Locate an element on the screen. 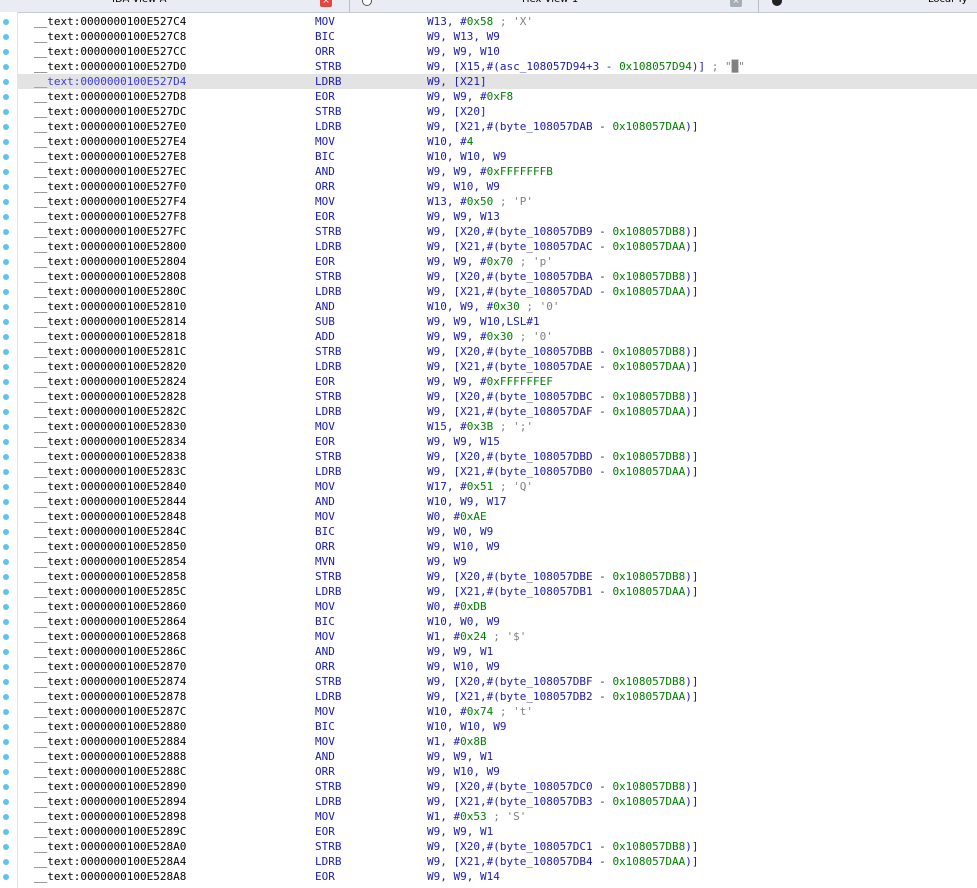 The image size is (977, 888). address-label: __text:0000000100E527E8 is located at coordinates (110, 156).